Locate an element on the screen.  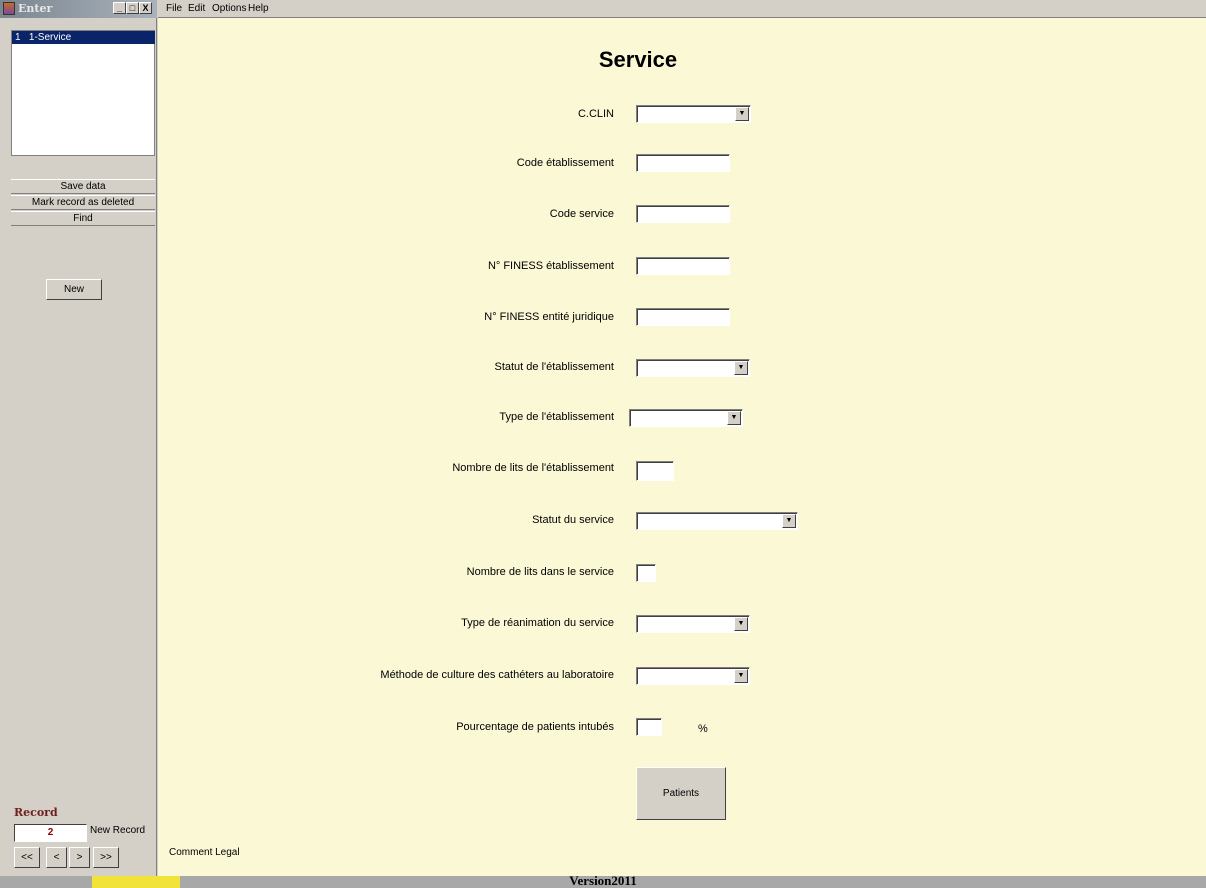
statut-service-select: ▼ is located at coordinates (717, 521).